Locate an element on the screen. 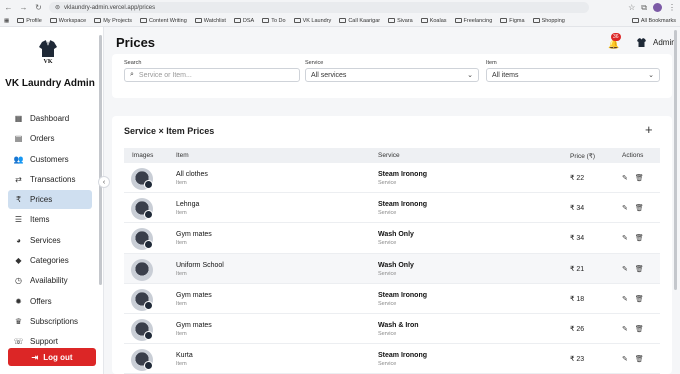 The width and height of the screenshot is (680, 374). user-menu: Admin is located at coordinates (656, 42).